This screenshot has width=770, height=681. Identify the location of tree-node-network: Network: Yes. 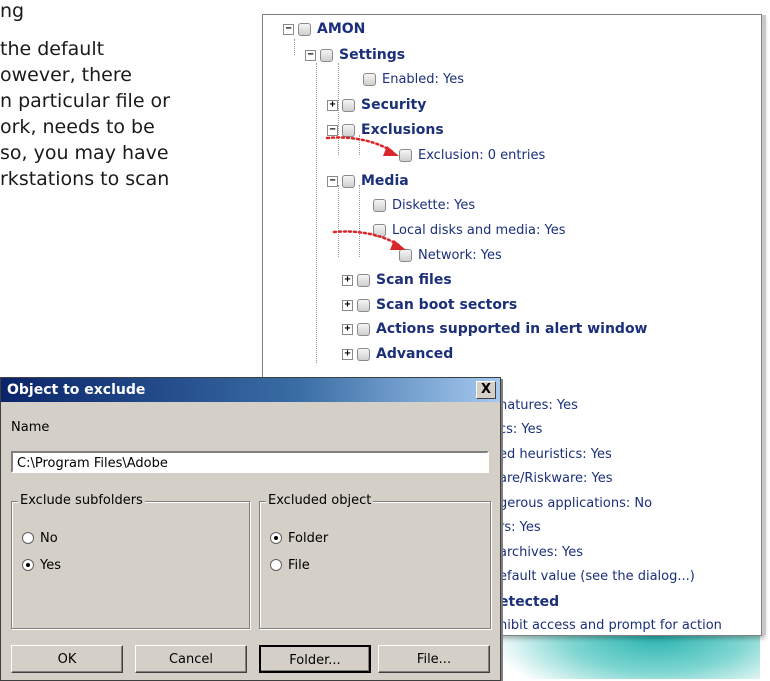
(450, 256).